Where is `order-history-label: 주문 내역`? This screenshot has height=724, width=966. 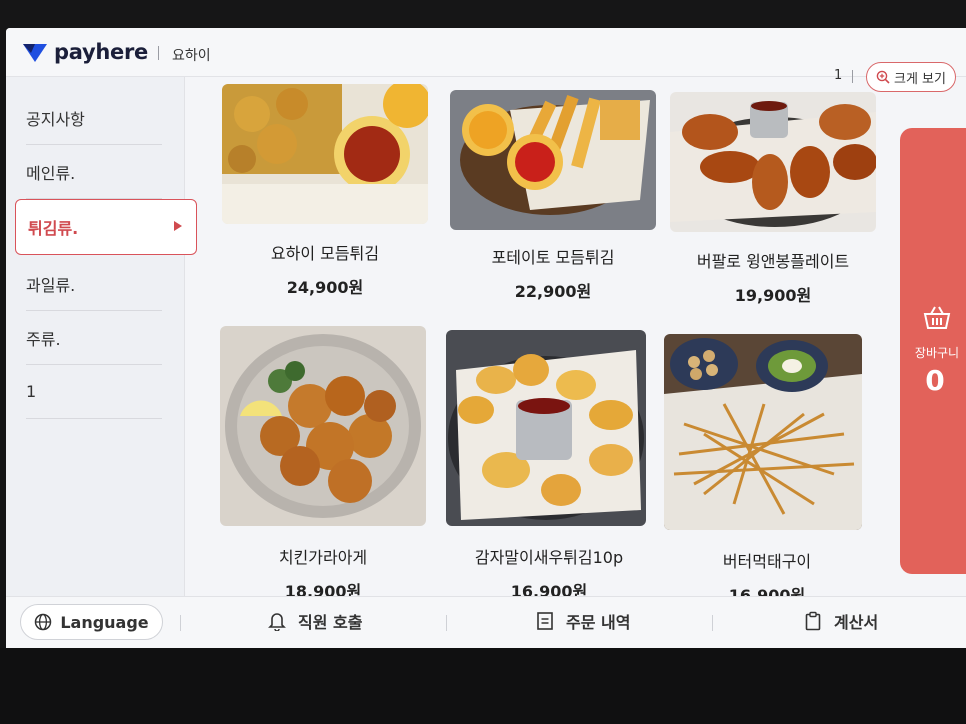 order-history-label: 주문 내역 is located at coordinates (598, 622).